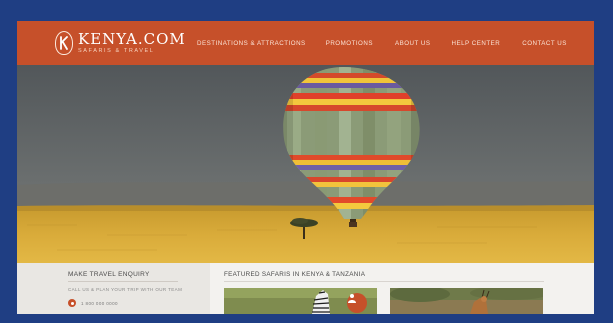  What do you see at coordinates (99, 303) in the screenshot?
I see `phone-number: 1 800 000 0000` at bounding box center [99, 303].